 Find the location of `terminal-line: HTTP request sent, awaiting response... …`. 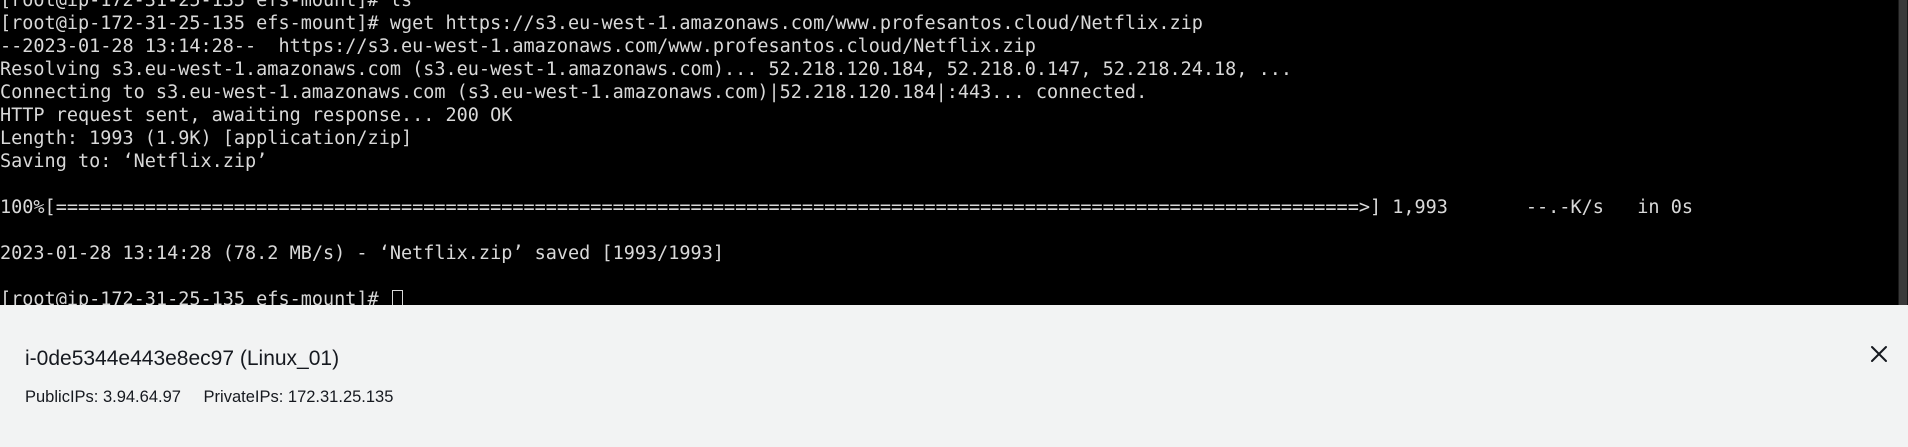

terminal-line: HTTP request sent, awaiting response... … is located at coordinates (256, 115).